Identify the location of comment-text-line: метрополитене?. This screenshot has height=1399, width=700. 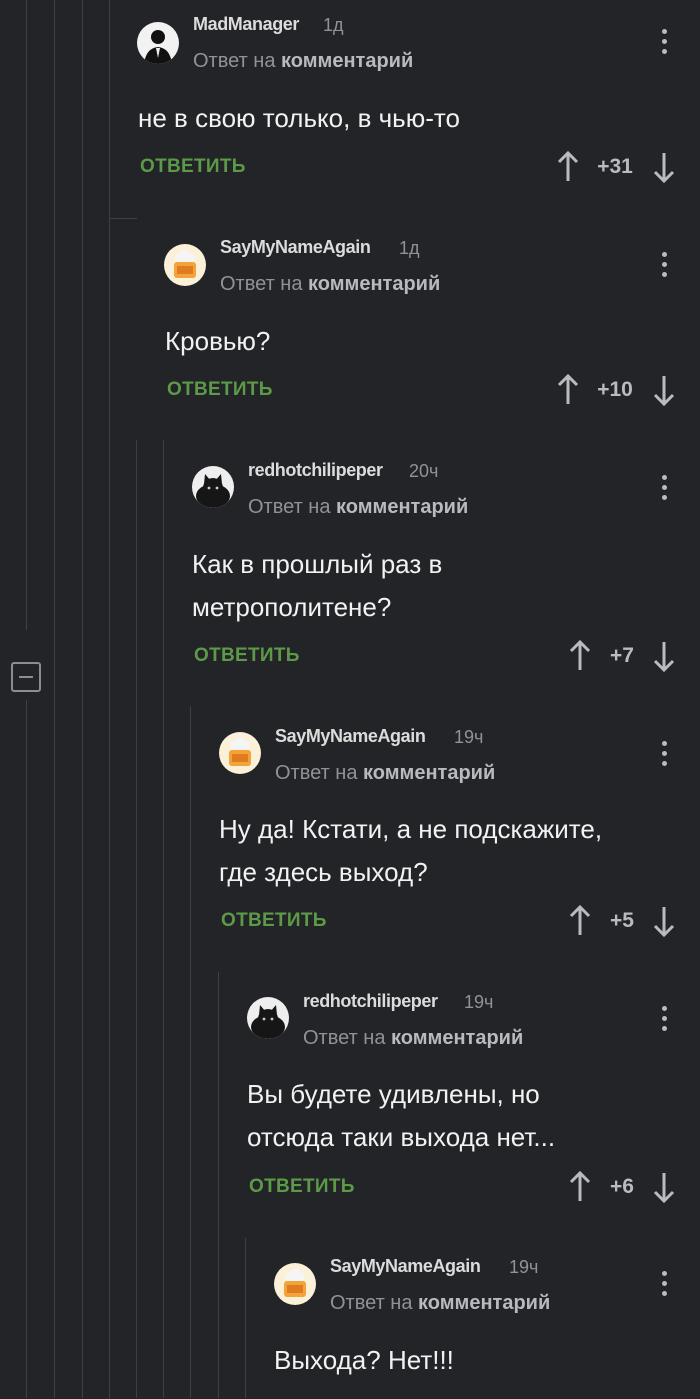
(292, 607).